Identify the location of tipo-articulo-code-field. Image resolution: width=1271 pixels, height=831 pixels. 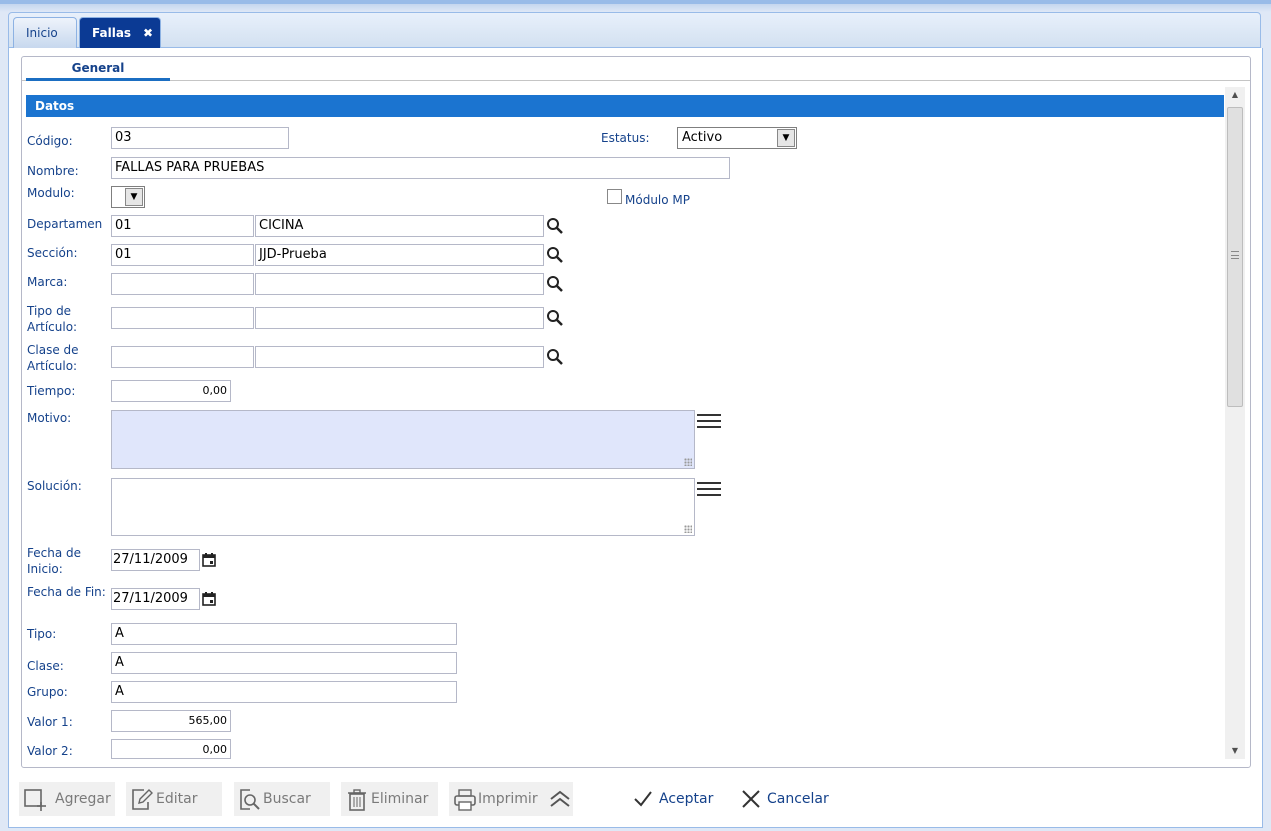
(182, 318).